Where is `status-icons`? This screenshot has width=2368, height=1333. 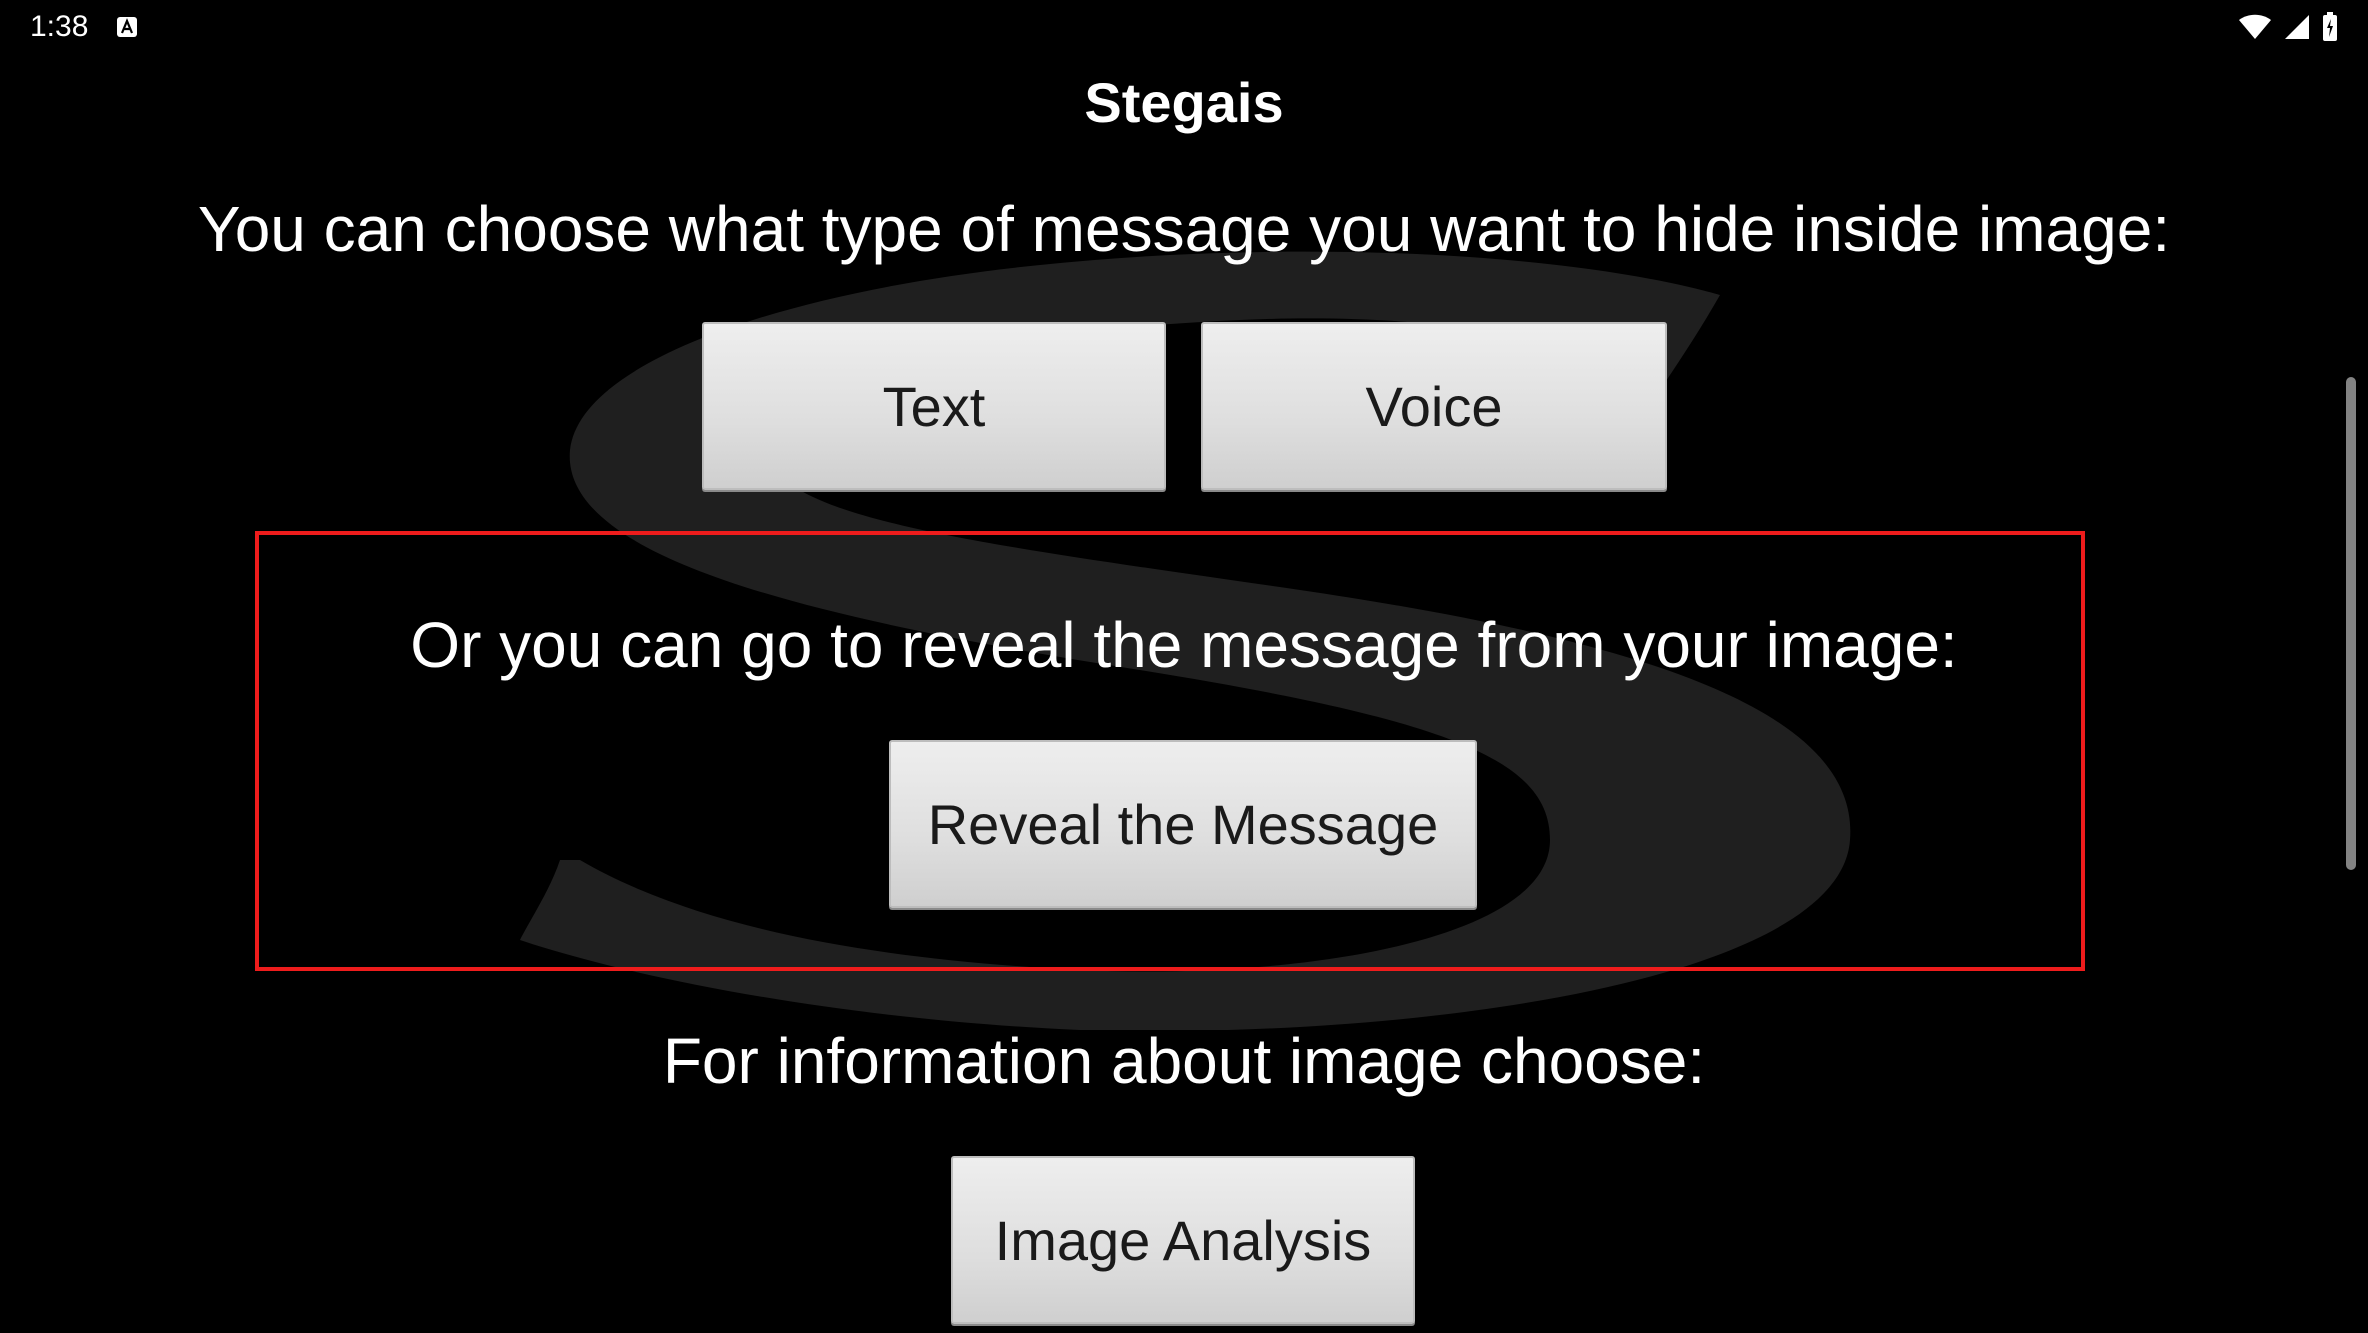 status-icons is located at coordinates (2288, 27).